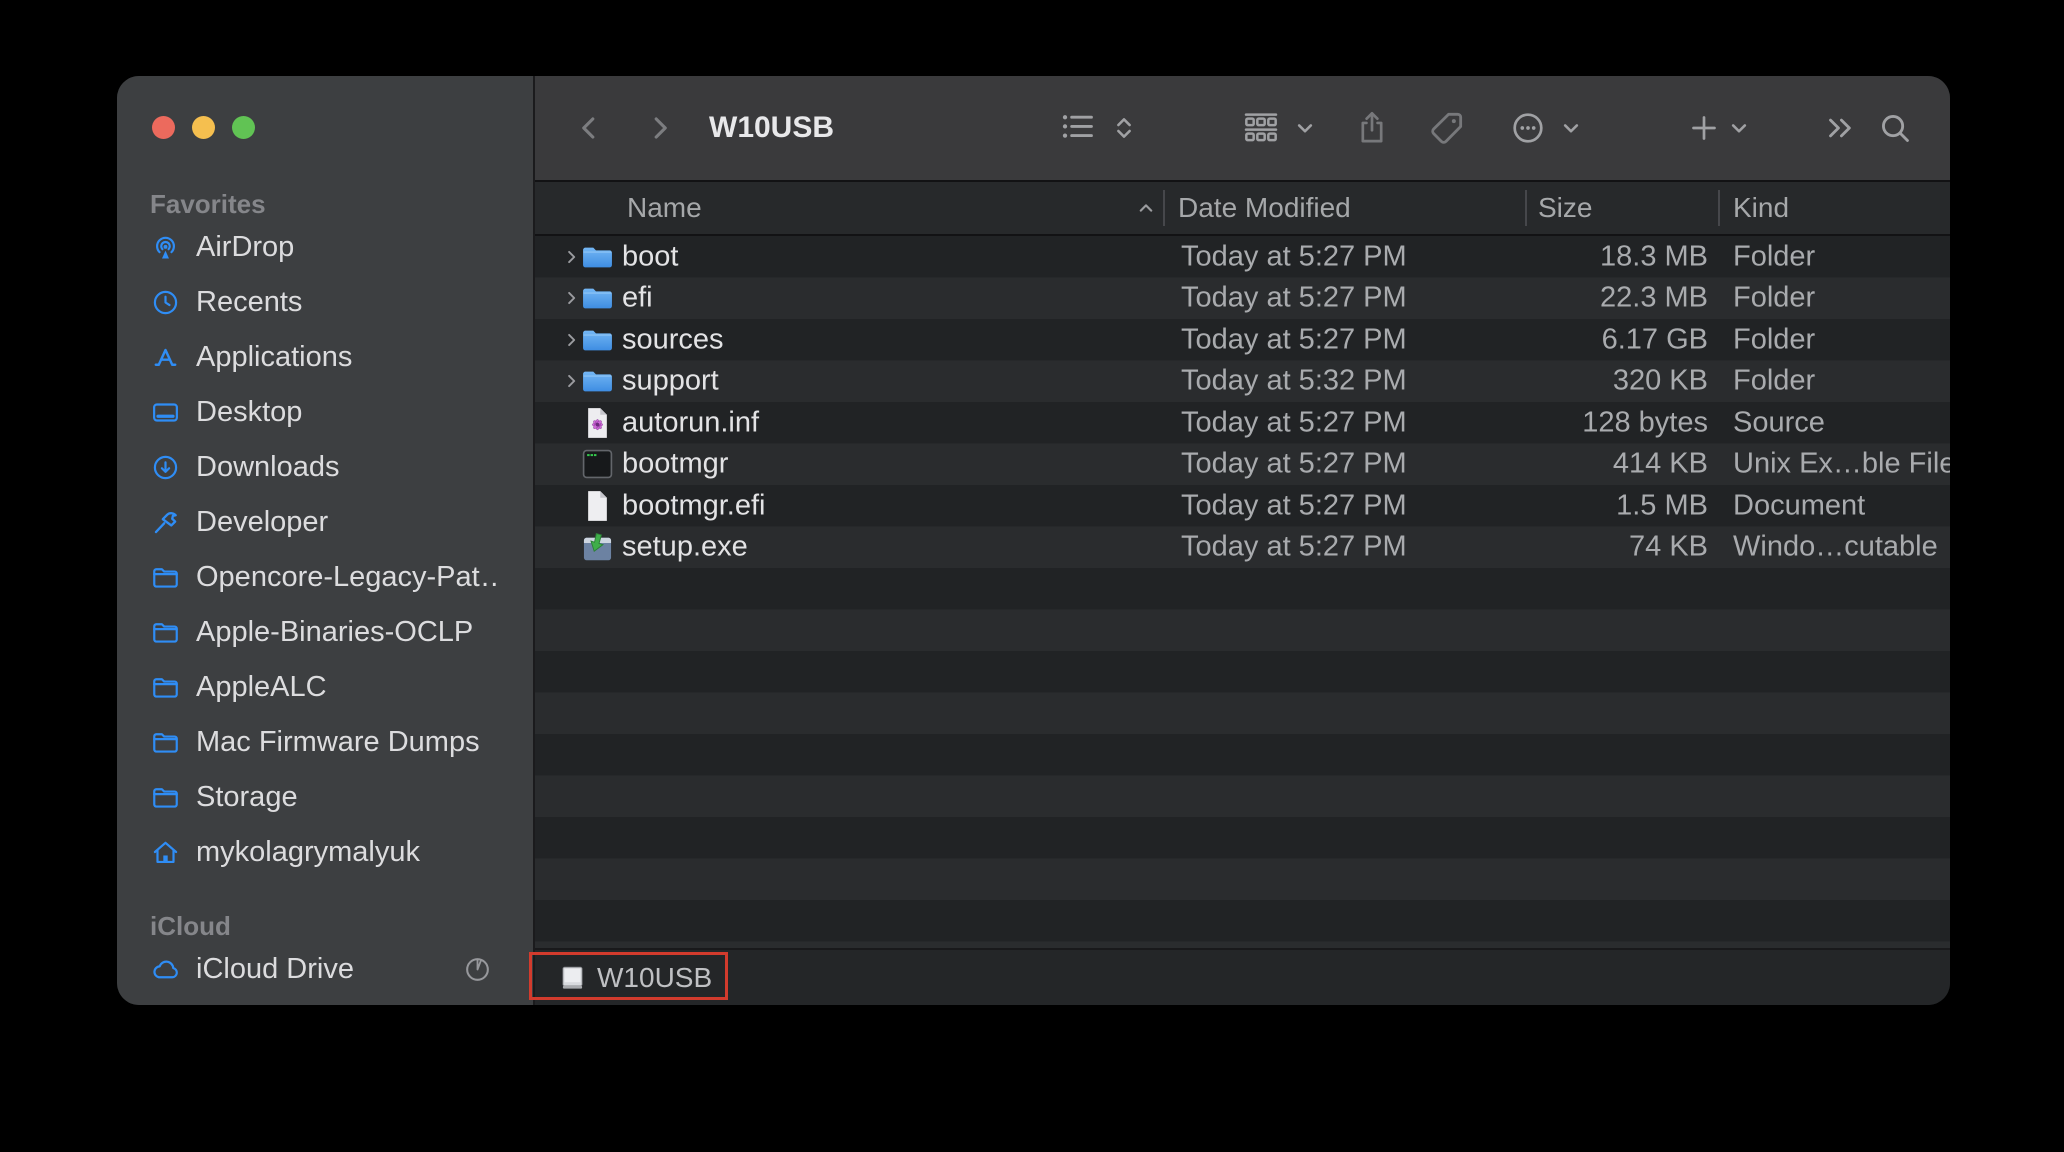 Image resolution: width=2064 pixels, height=1152 pixels. What do you see at coordinates (1305, 128) in the screenshot?
I see `group-by-chevron-icon` at bounding box center [1305, 128].